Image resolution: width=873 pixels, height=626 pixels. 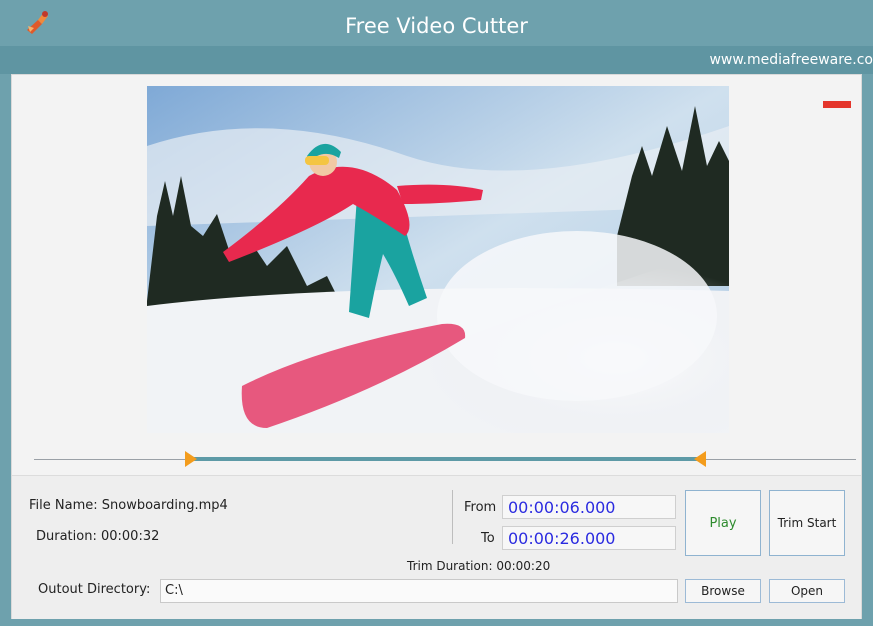 I want to click on from-time-field: 00:00:06.000, so click(x=589, y=507).